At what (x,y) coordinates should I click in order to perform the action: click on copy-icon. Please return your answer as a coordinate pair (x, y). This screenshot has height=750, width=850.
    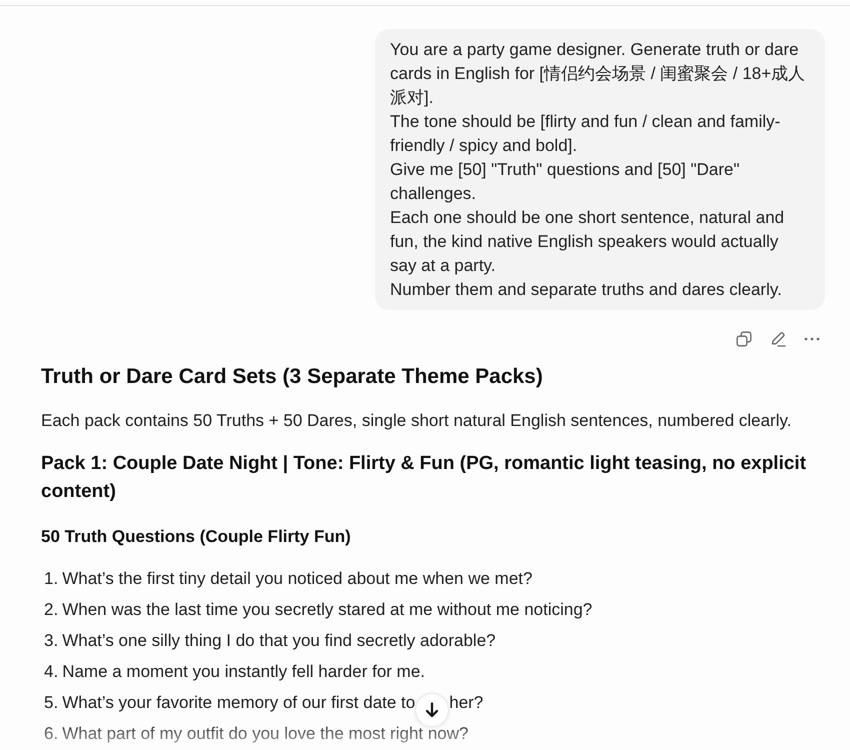
    Looking at the image, I should click on (744, 339).